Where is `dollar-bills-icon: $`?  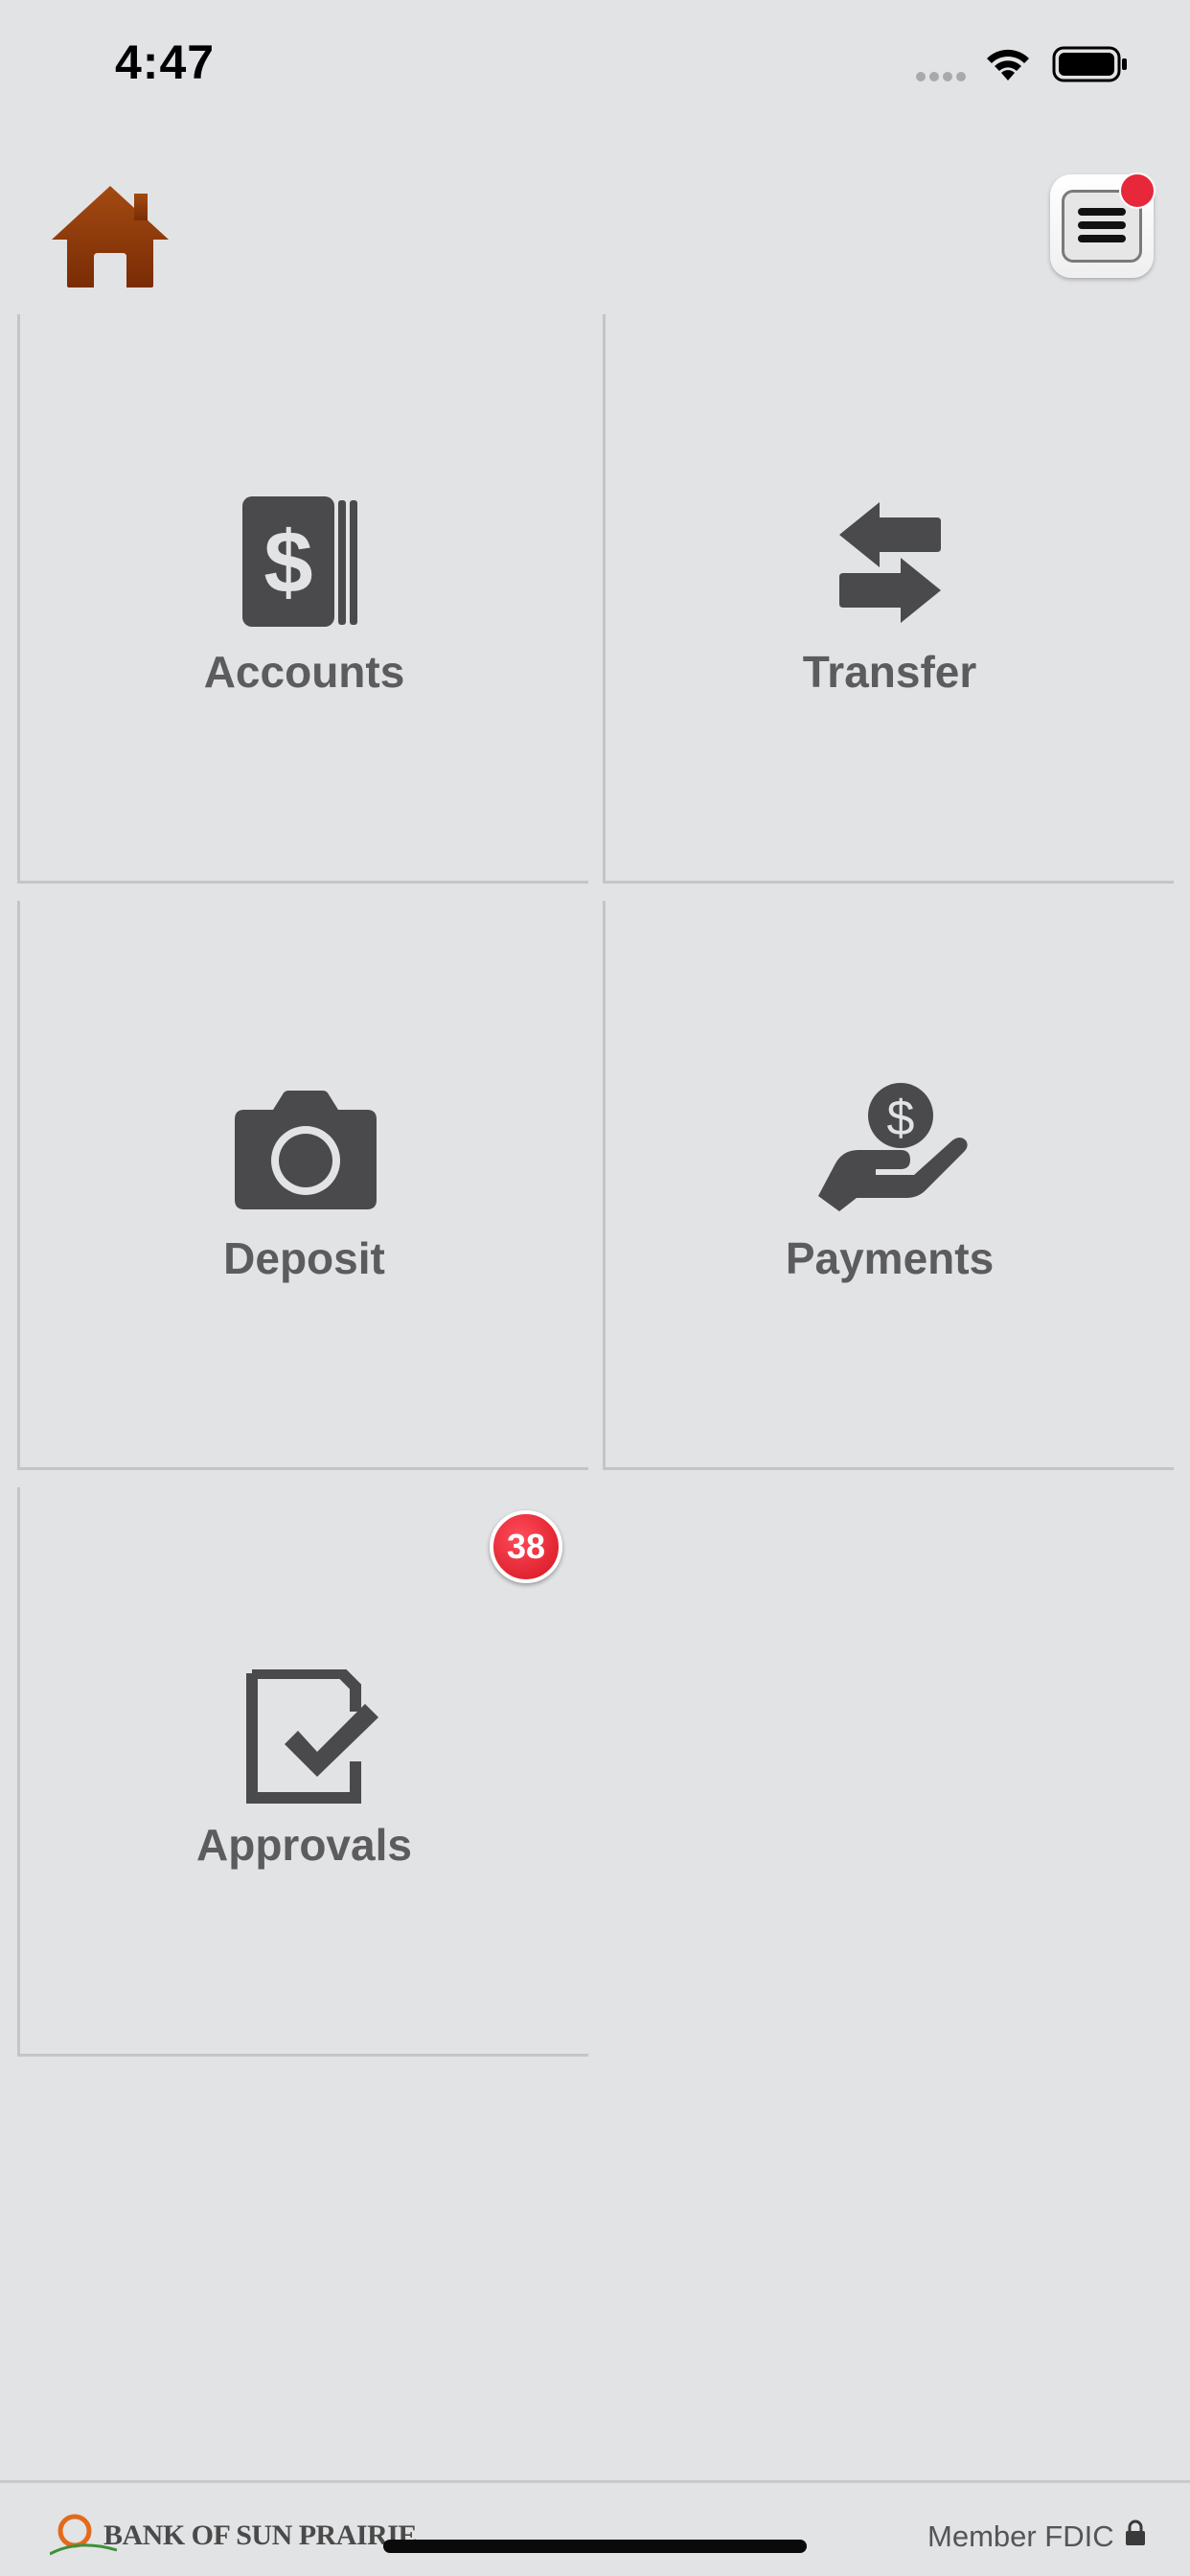
dollar-bills-icon: $ is located at coordinates (300, 561).